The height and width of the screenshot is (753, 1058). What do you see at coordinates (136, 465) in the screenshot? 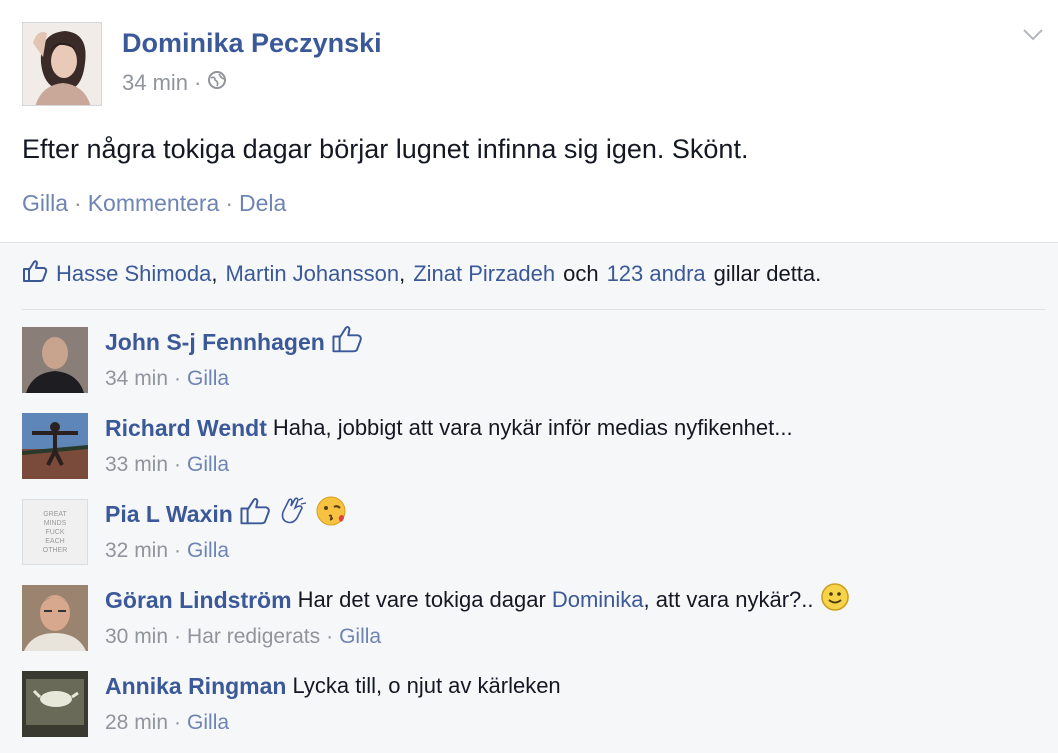
I see `comment-timestamp: 33 min` at bounding box center [136, 465].